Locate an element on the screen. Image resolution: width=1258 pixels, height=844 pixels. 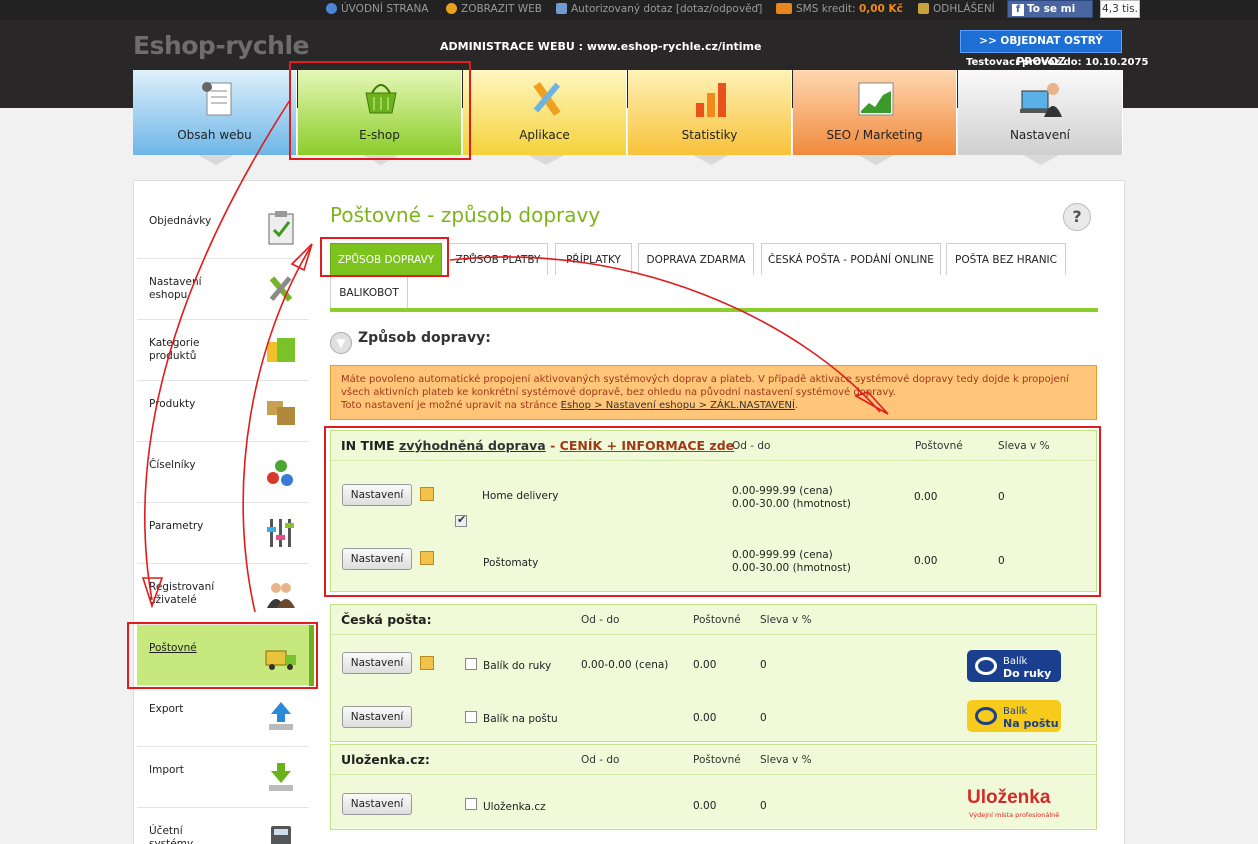
sidebar-item-label: Produkty is located at coordinates (172, 404).